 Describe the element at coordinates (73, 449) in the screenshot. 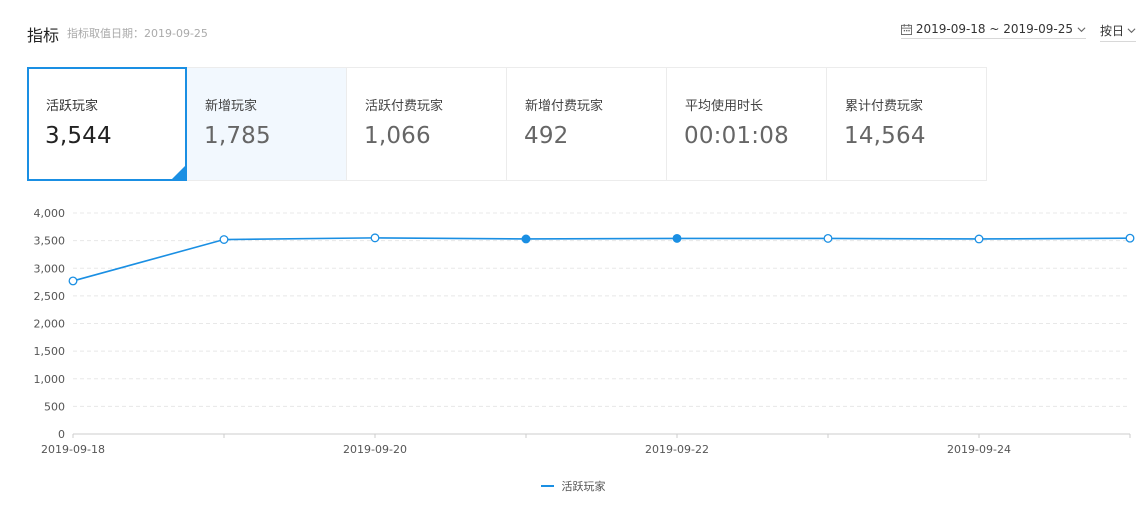

I see `x-tick-label: 2019-09-18` at that location.